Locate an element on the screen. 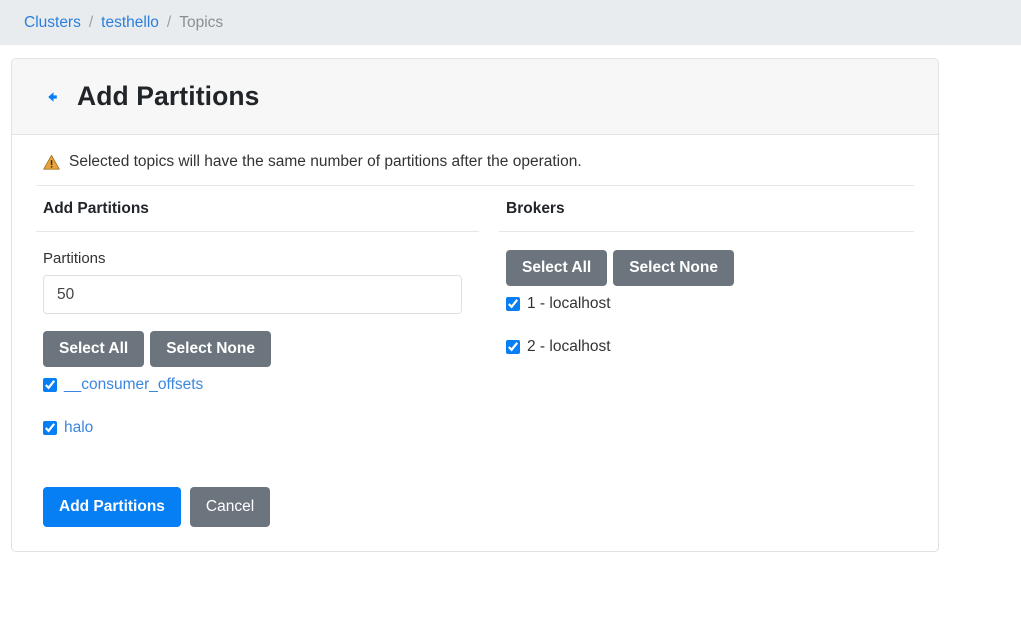 This screenshot has height=627, width=1021. card-header: Add Partitions is located at coordinates (475, 97).